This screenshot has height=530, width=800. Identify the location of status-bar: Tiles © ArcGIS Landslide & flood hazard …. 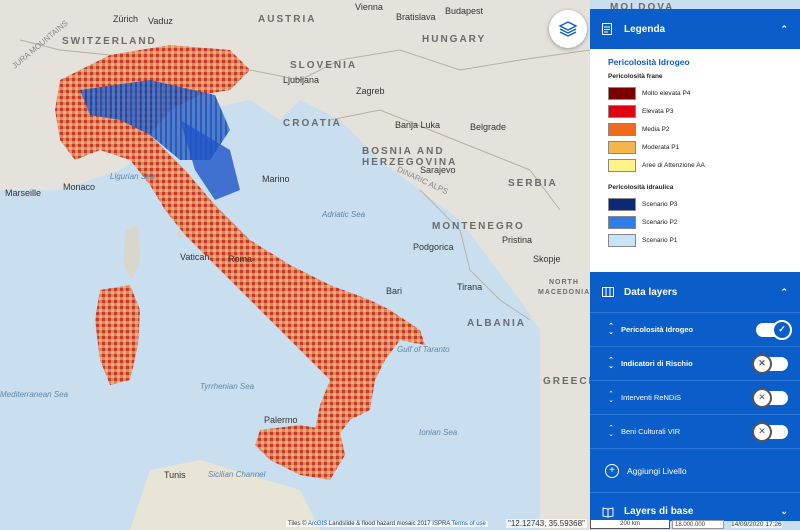
(400, 524).